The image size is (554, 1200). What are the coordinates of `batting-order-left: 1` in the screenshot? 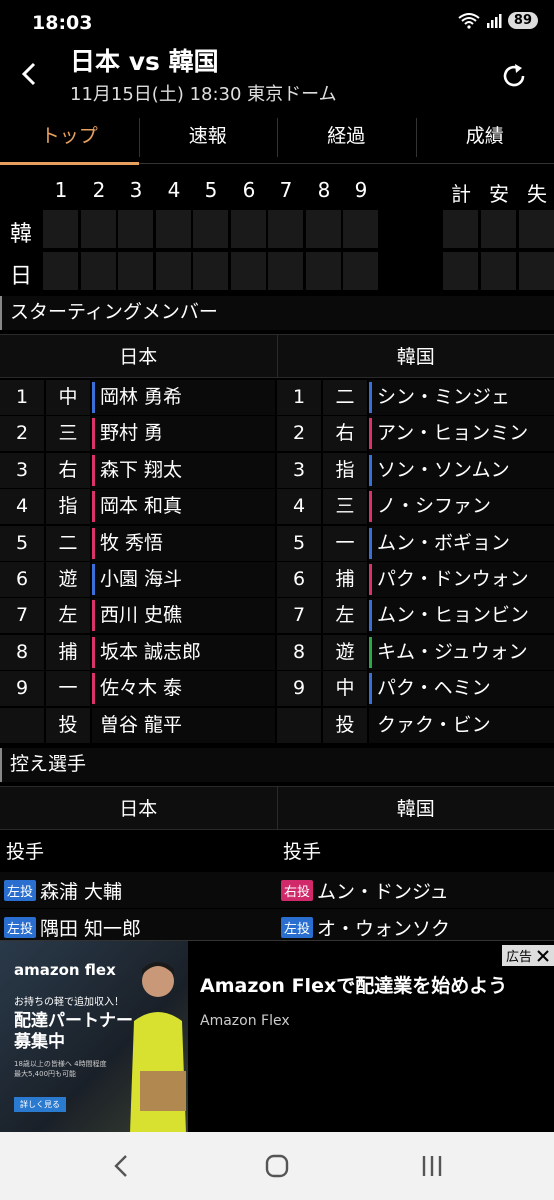 It's located at (22, 397).